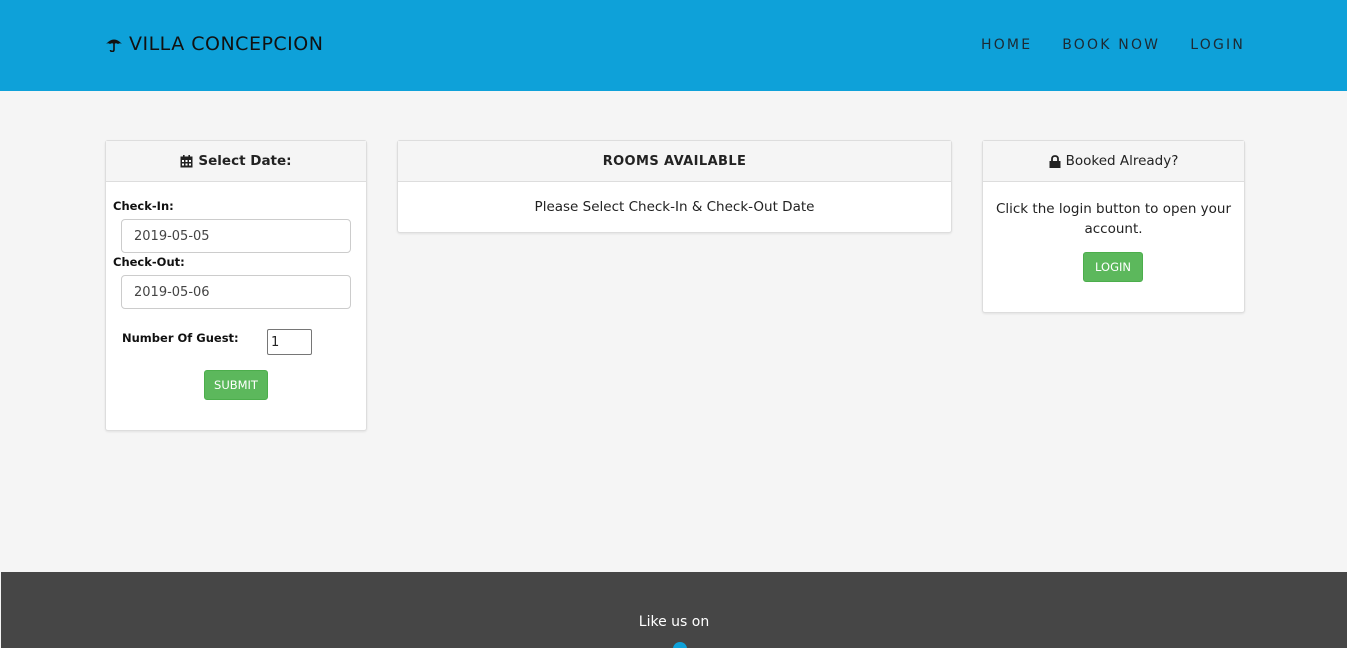  What do you see at coordinates (186, 160) in the screenshot?
I see `calendar-icon` at bounding box center [186, 160].